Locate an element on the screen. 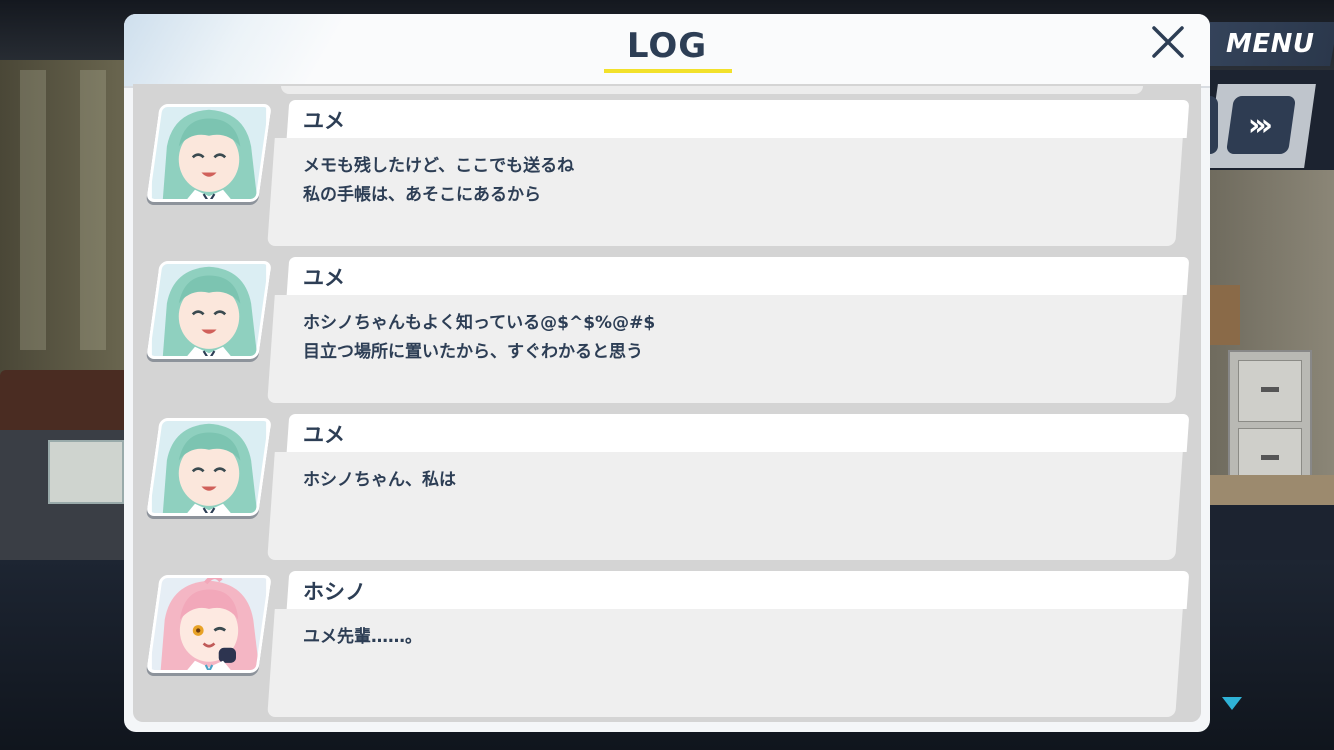  log-header: LOG is located at coordinates (667, 51).